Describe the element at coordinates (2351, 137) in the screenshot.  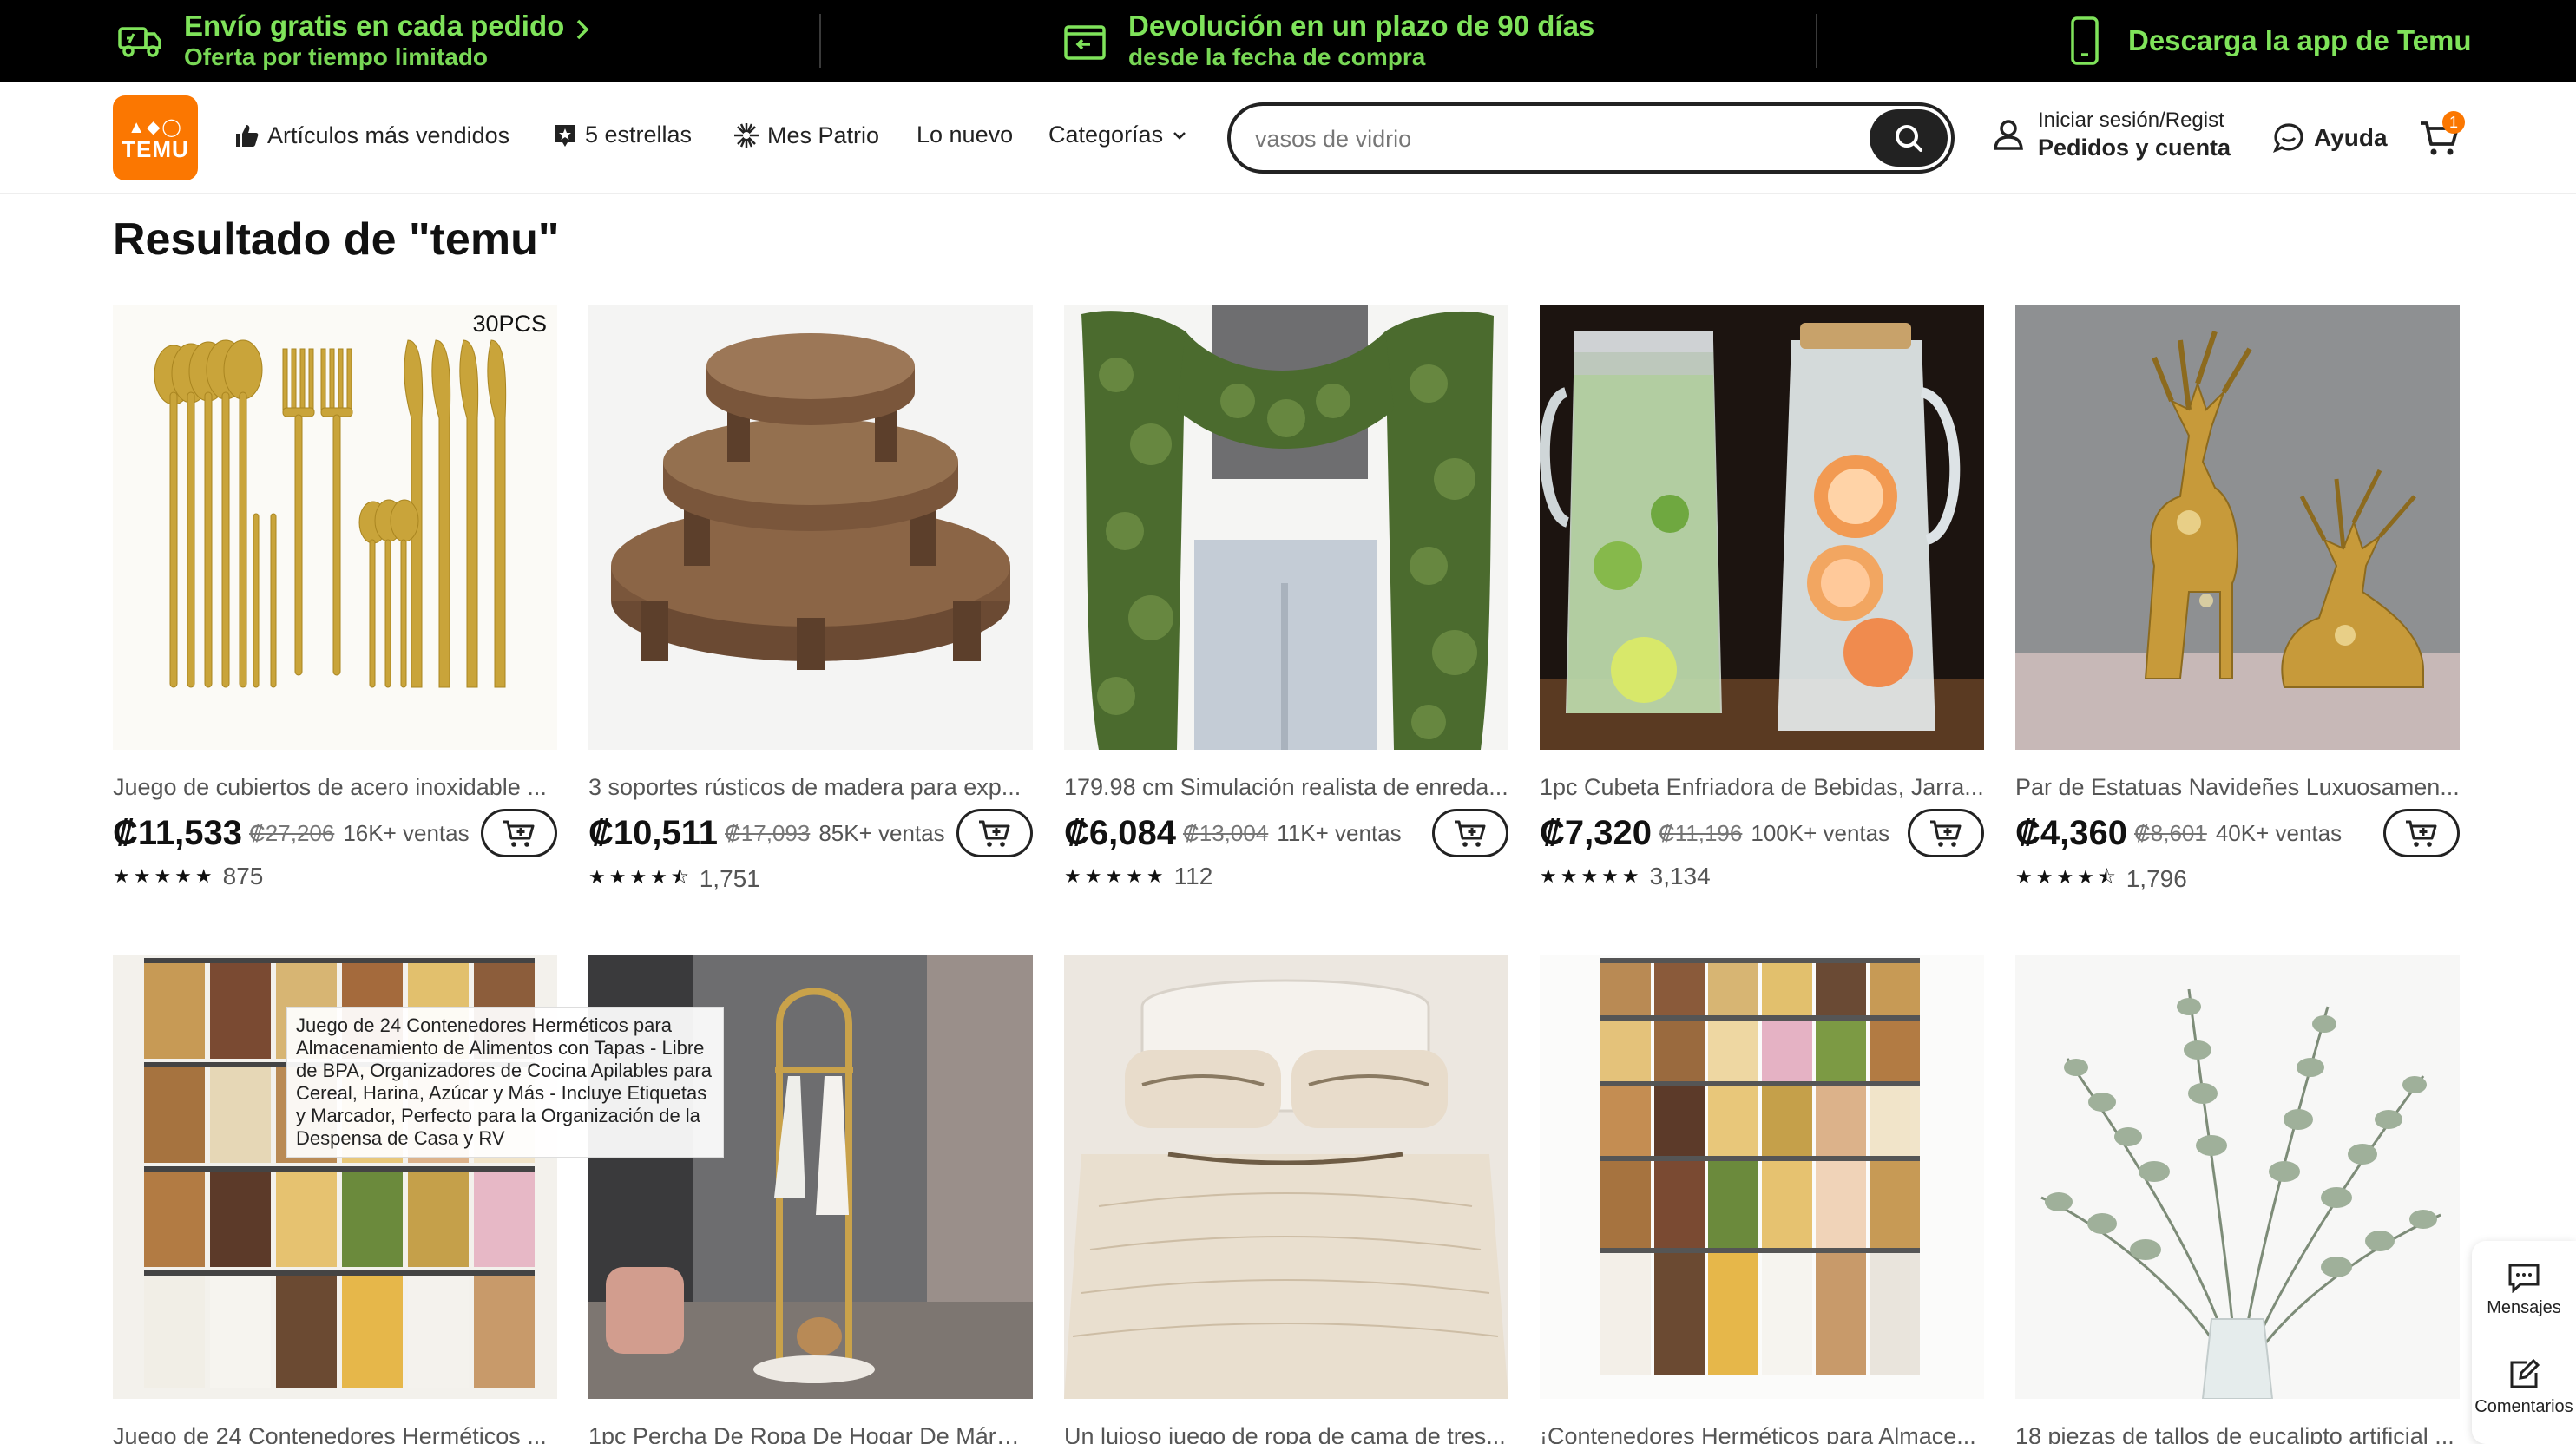
I see `help-label: Ayuda` at that location.